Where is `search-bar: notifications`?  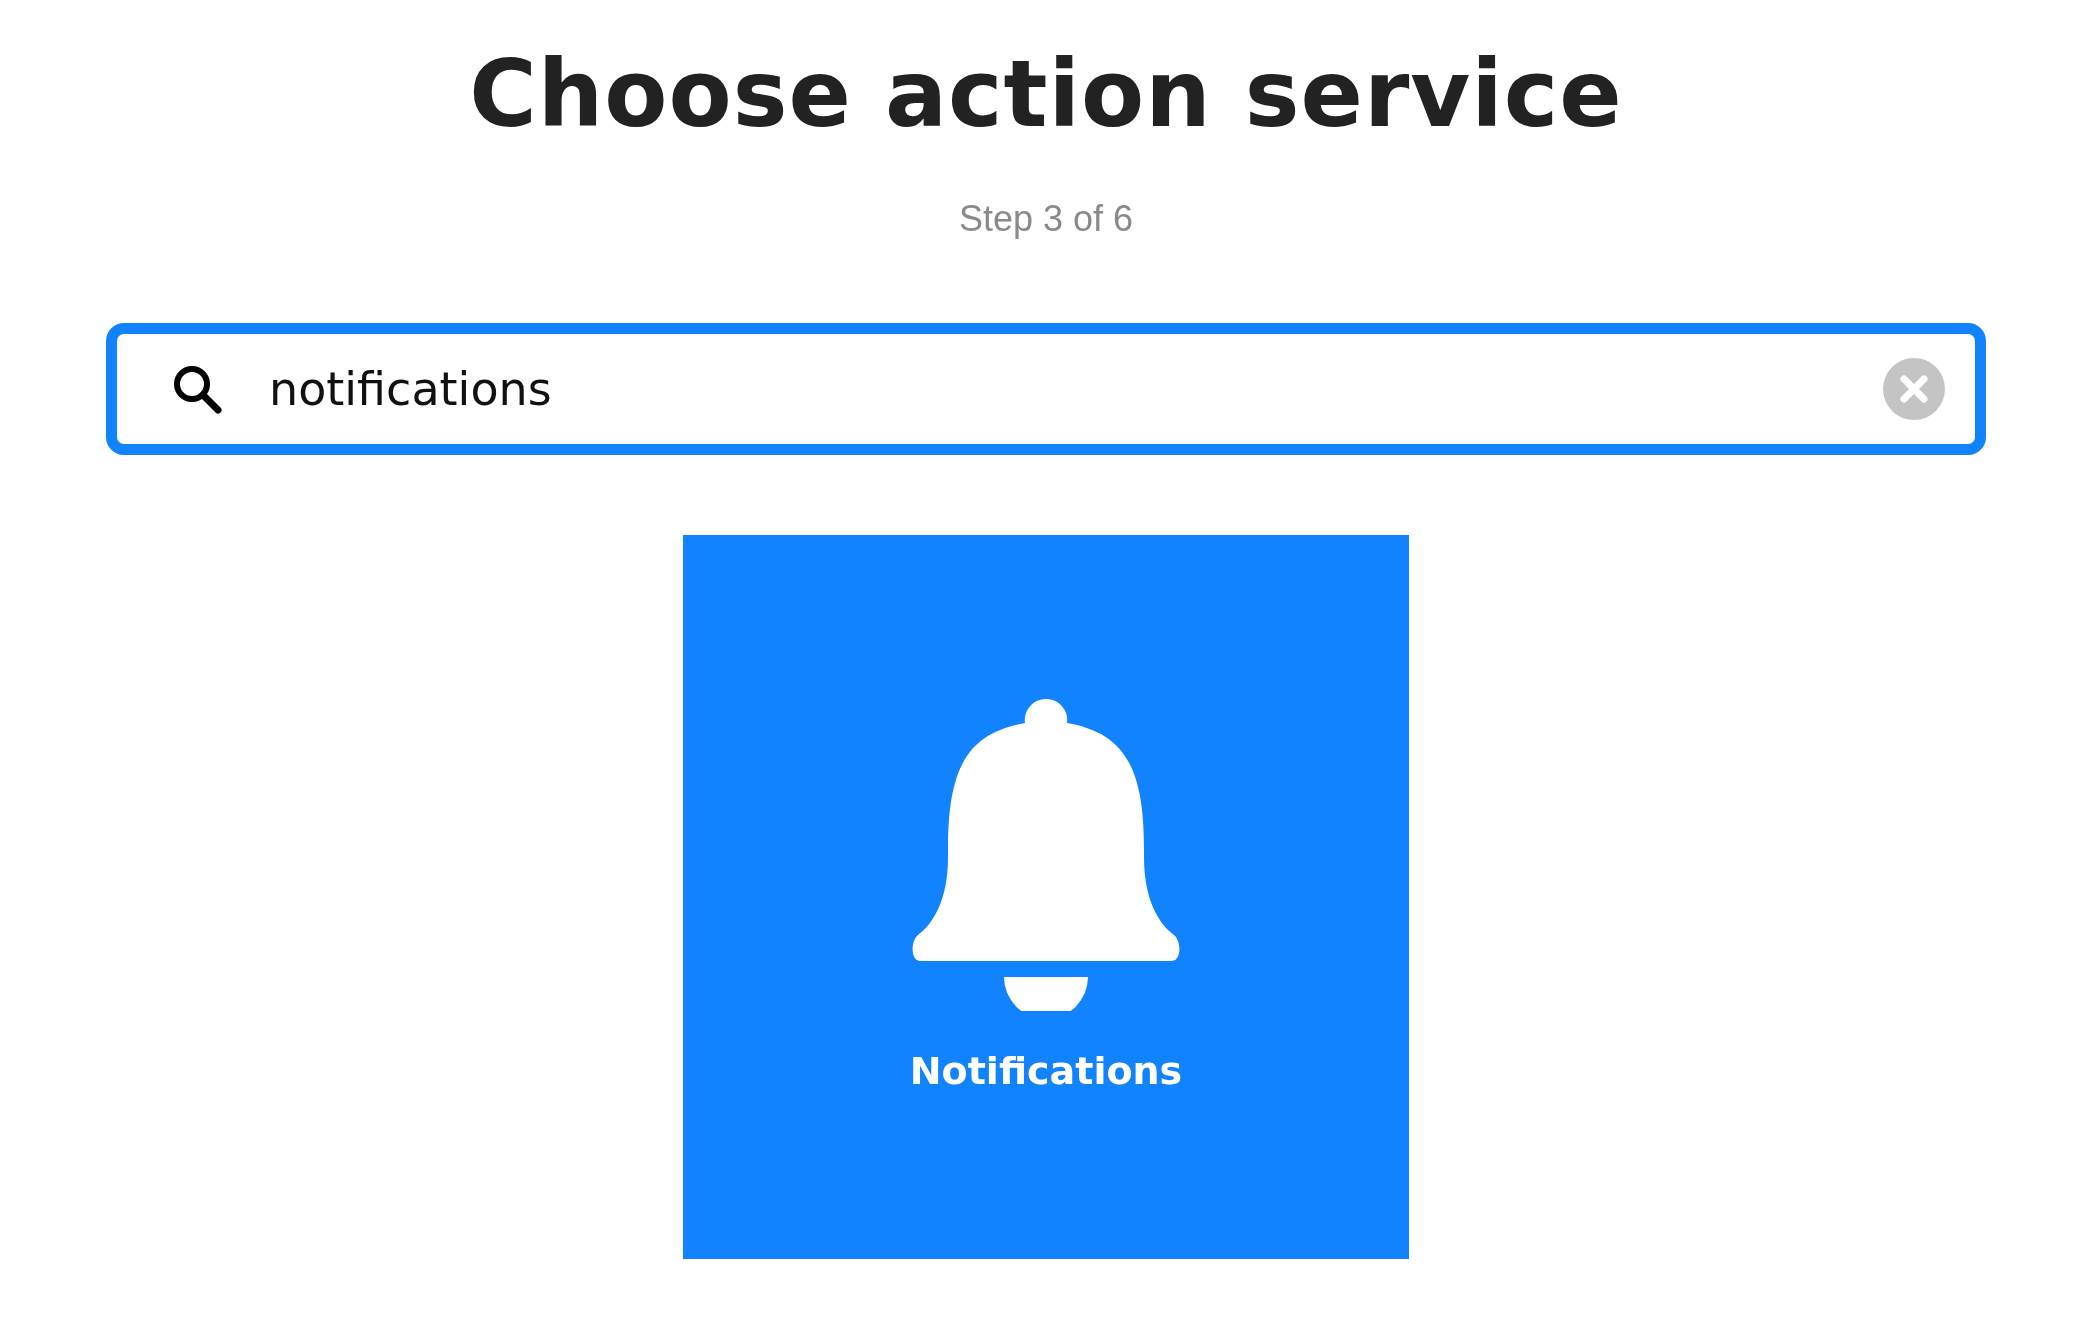
search-bar: notifications is located at coordinates (1046, 389).